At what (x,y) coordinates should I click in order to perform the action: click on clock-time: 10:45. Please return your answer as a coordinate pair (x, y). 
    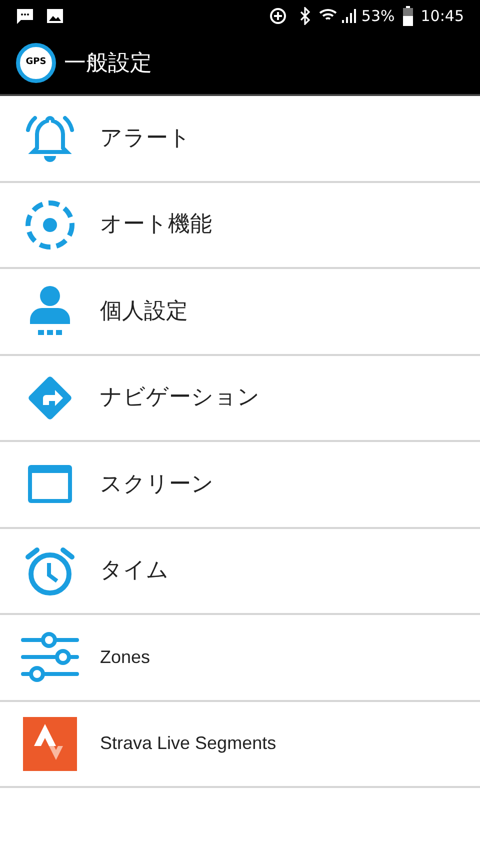
    Looking at the image, I should click on (442, 16).